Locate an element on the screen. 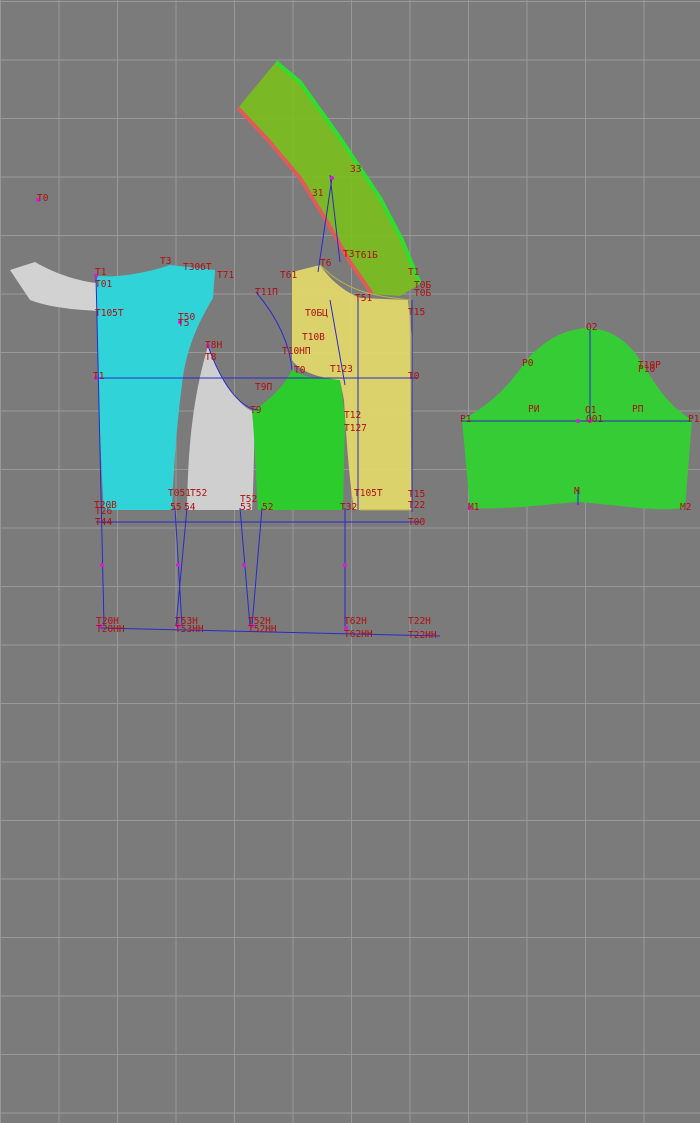 The image size is (700, 1123). label-t62nn: T62НН is located at coordinates (358, 634).